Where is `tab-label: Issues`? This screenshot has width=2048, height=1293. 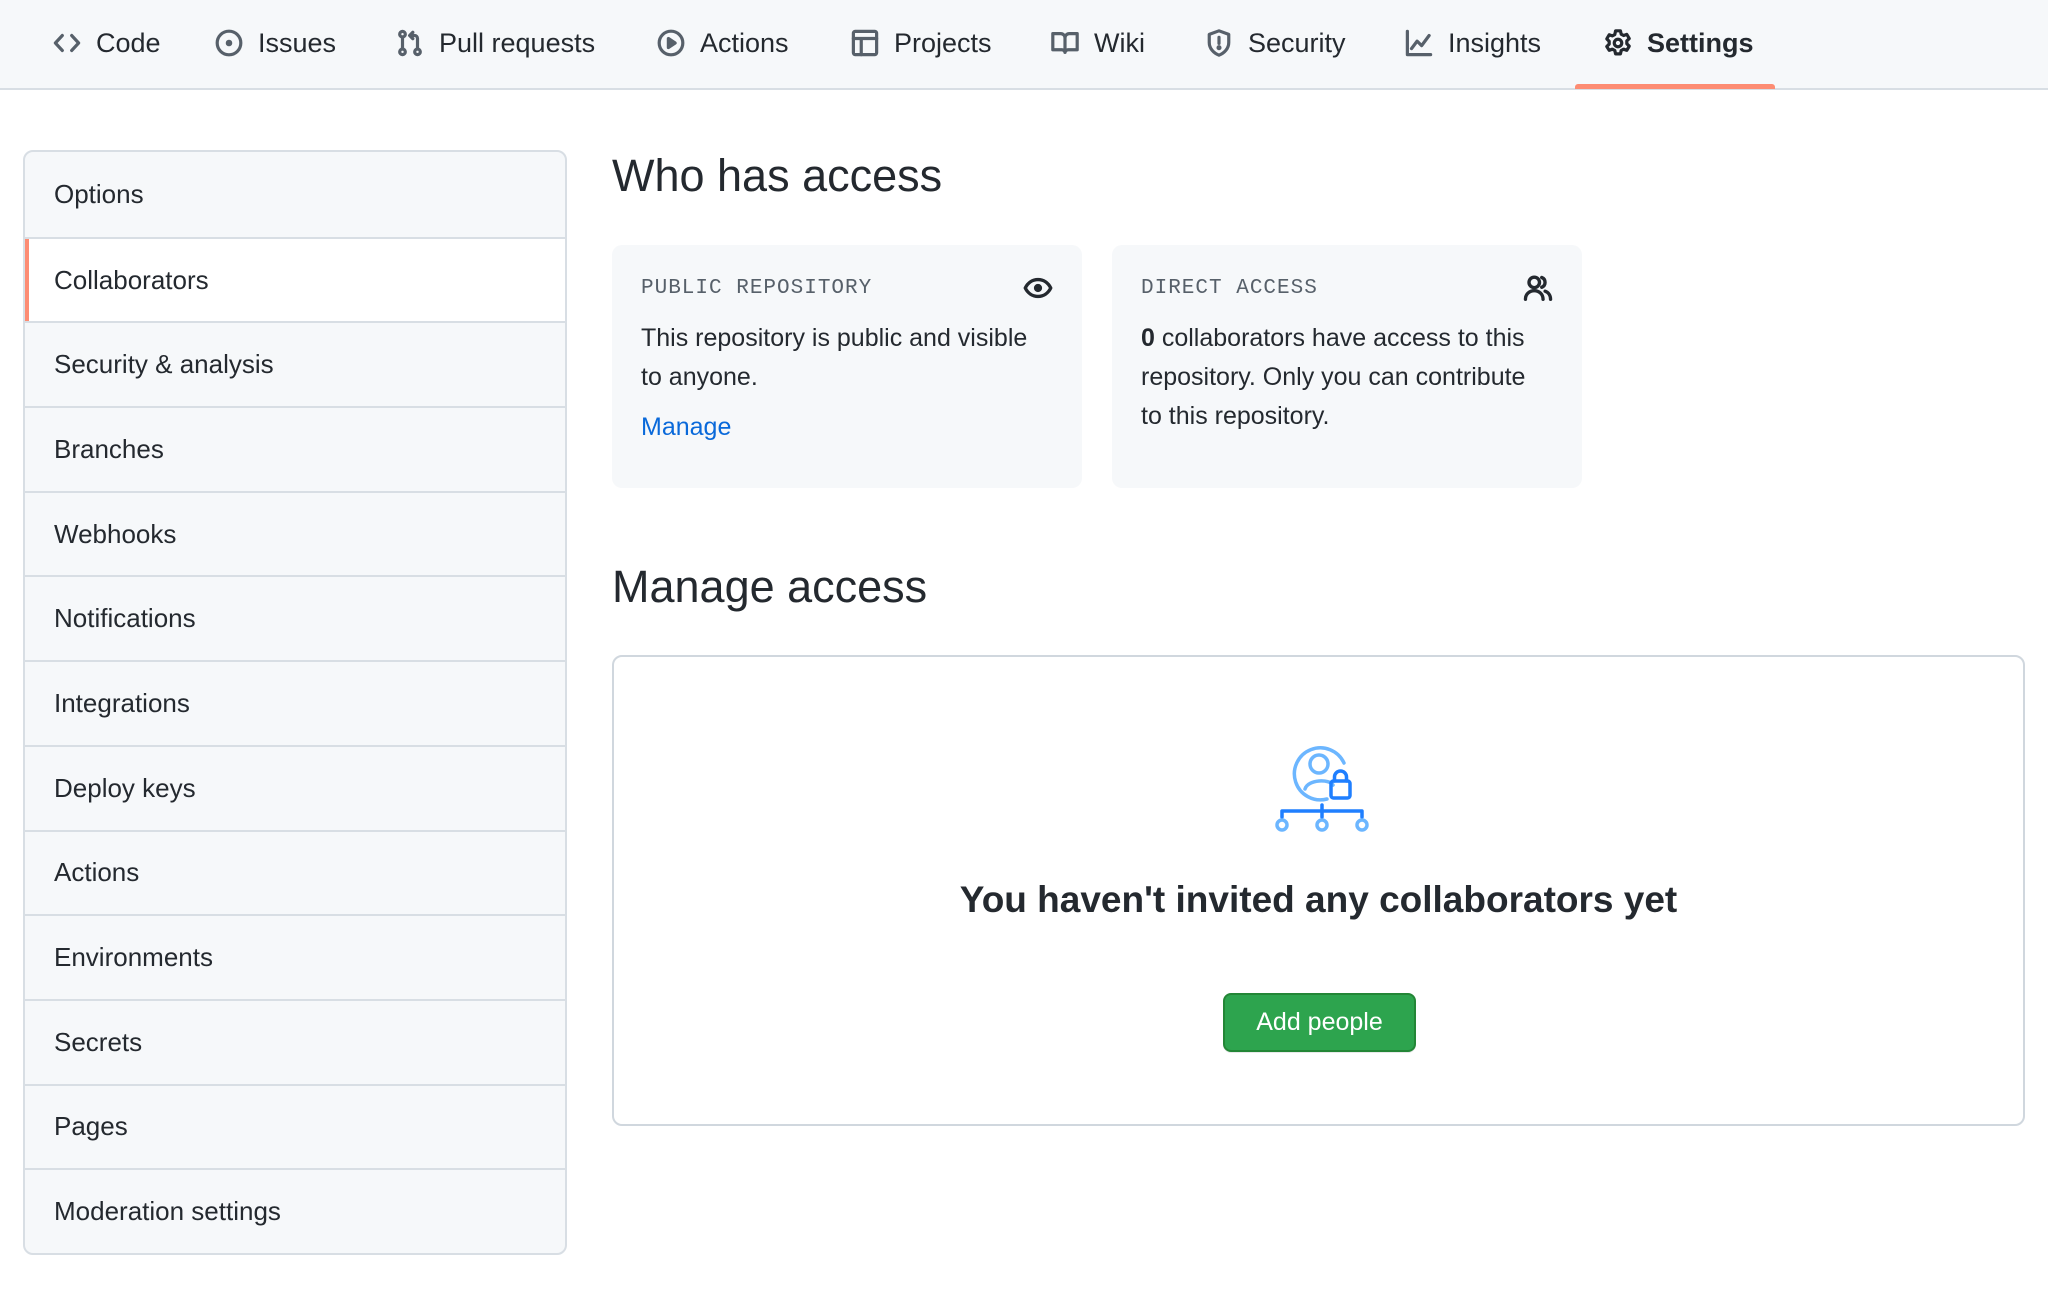 tab-label: Issues is located at coordinates (297, 42).